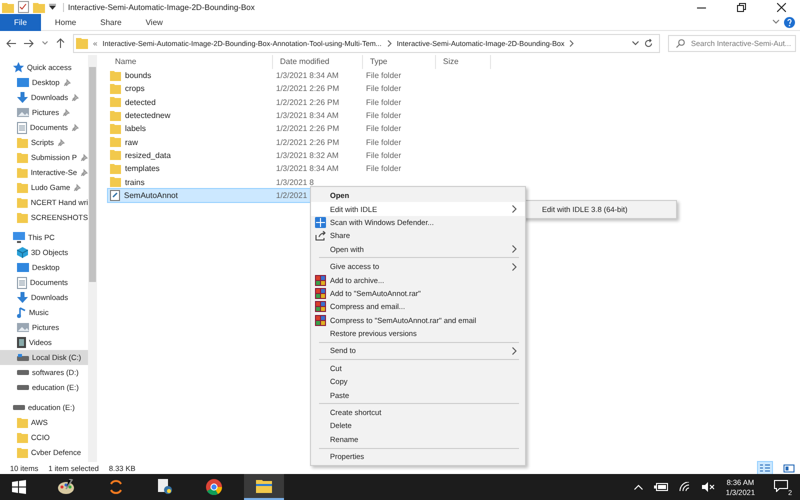 The width and height of the screenshot is (800, 500). I want to click on file-name: bounds, so click(138, 75).